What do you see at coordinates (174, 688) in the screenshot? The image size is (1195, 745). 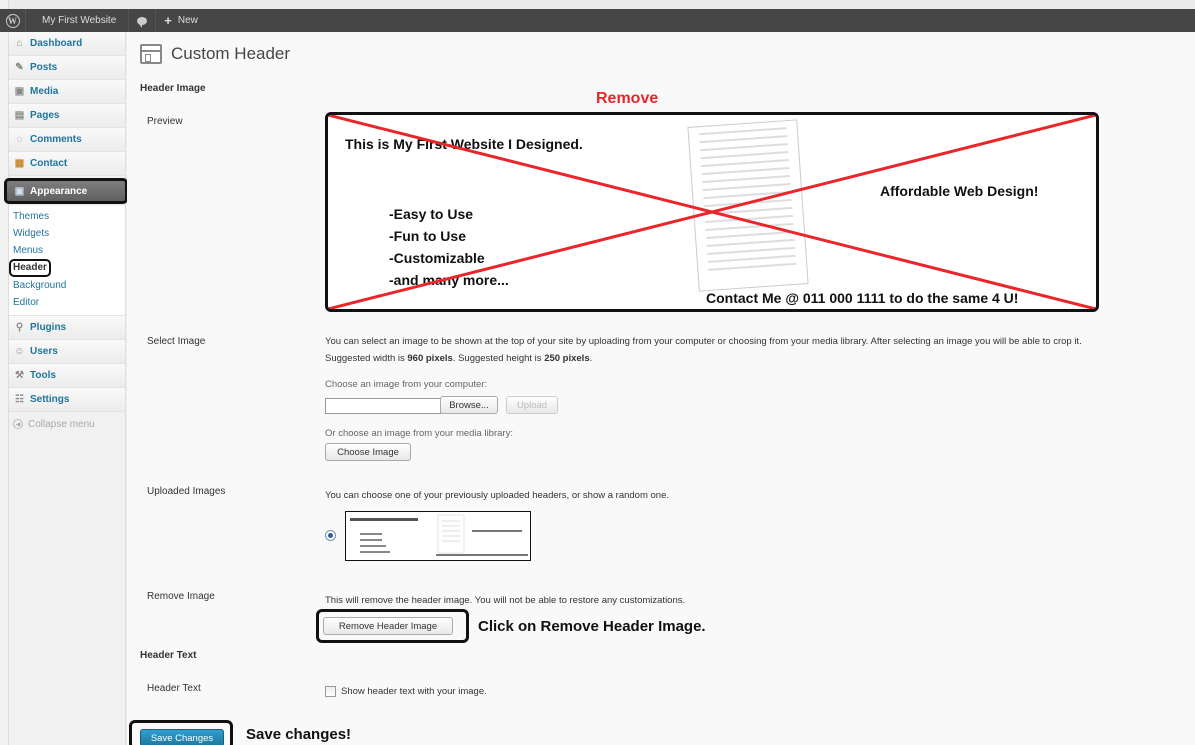 I see `header-text-label: Header Text` at bounding box center [174, 688].